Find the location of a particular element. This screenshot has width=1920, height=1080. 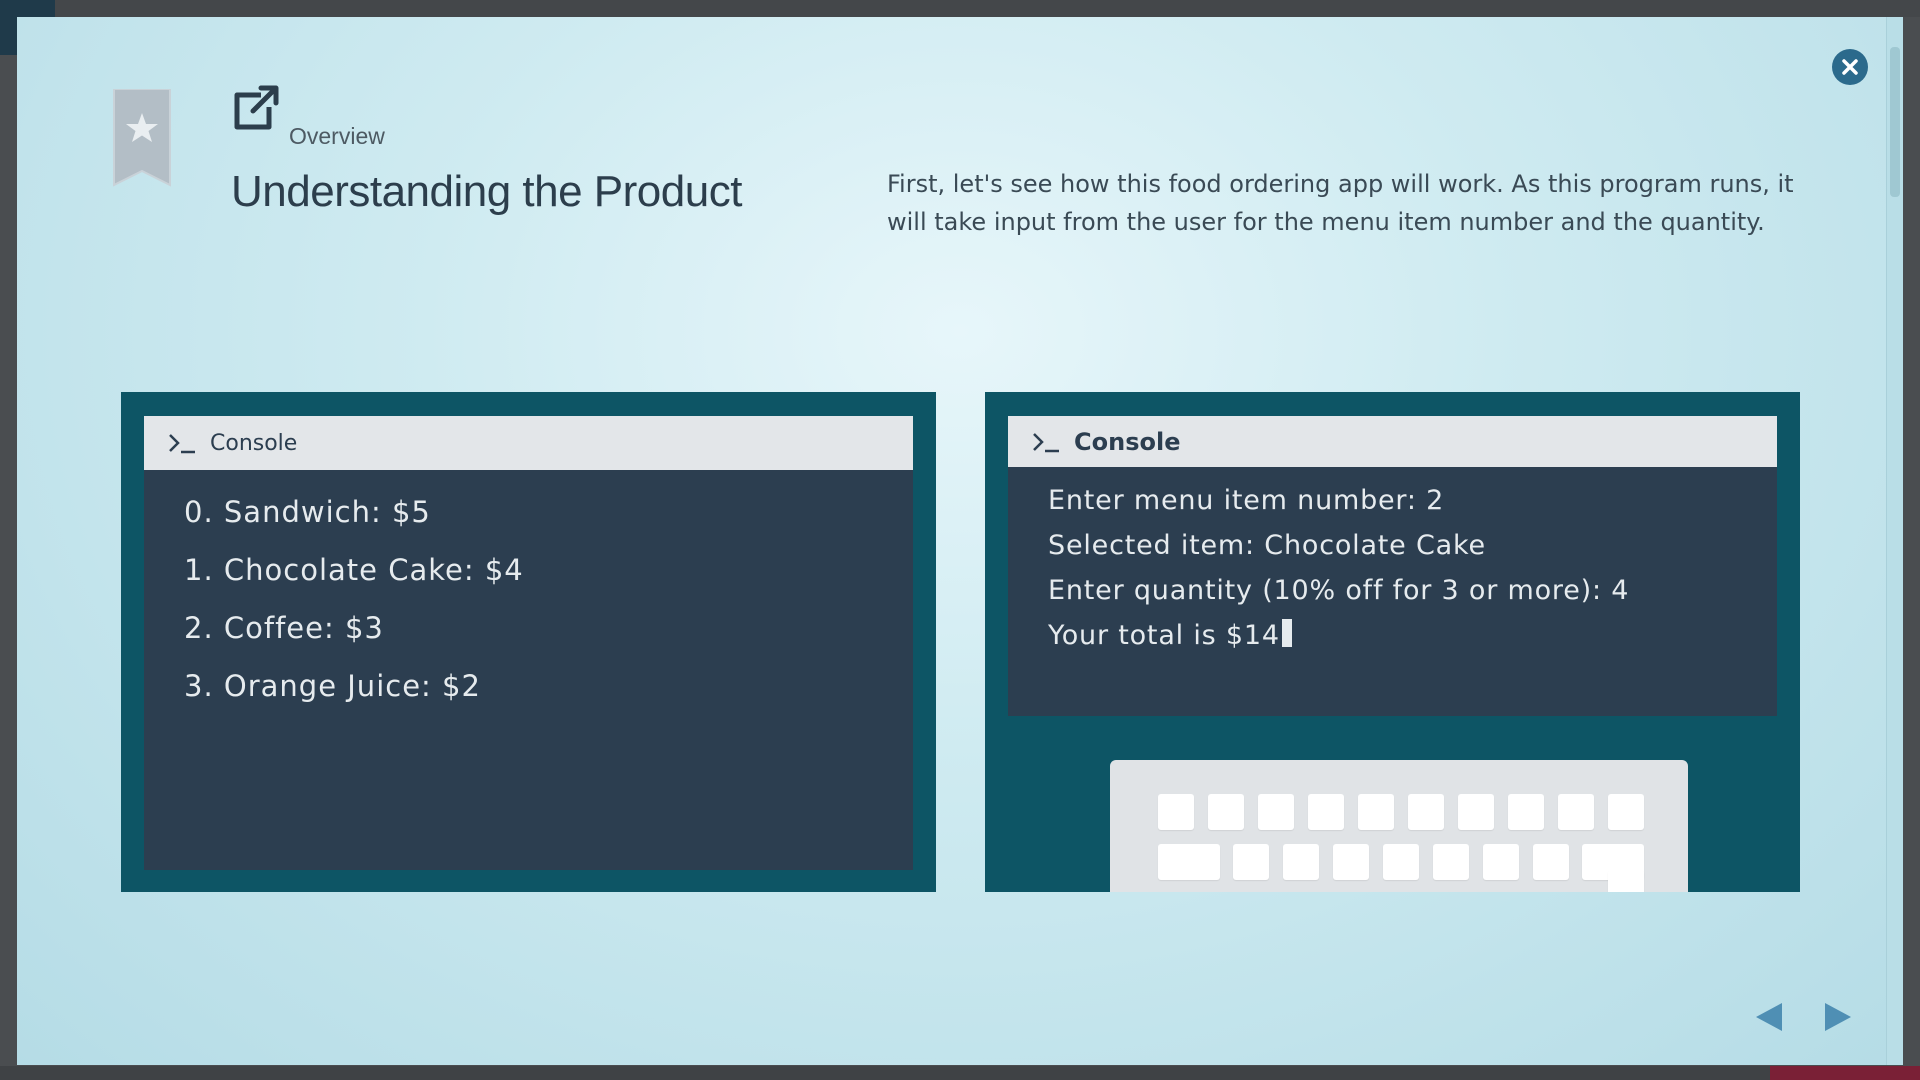

bookmark-star-icon is located at coordinates (142, 138).